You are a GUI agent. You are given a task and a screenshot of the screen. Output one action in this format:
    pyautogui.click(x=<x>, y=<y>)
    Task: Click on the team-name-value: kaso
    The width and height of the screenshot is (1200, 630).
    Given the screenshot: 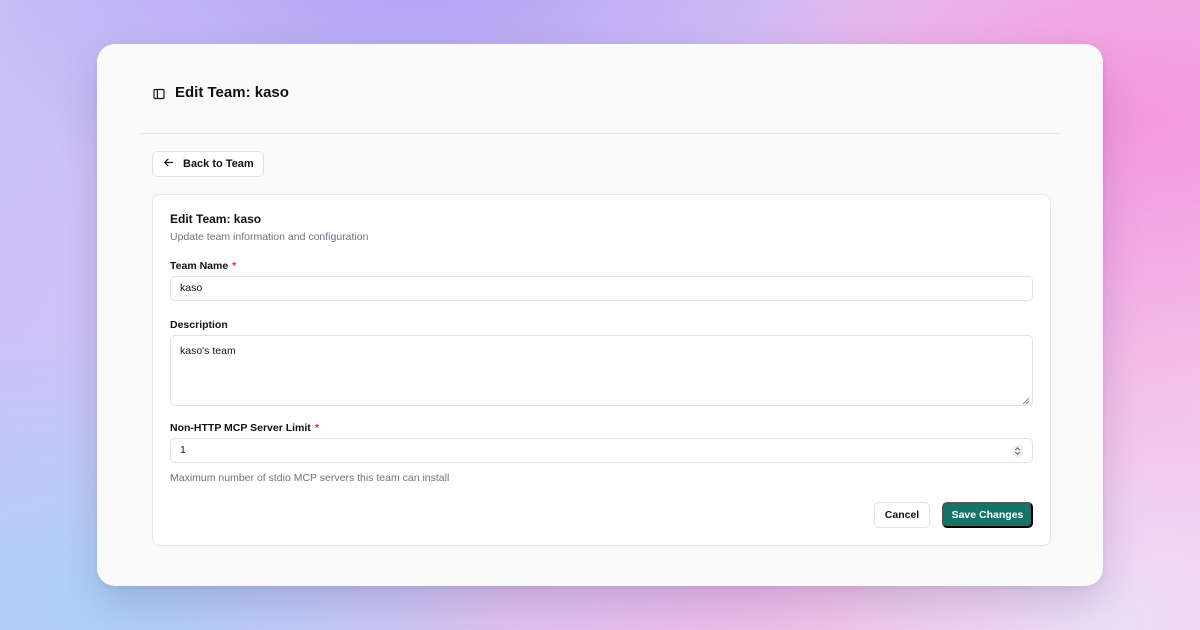 What is the action you would take?
    pyautogui.click(x=191, y=288)
    